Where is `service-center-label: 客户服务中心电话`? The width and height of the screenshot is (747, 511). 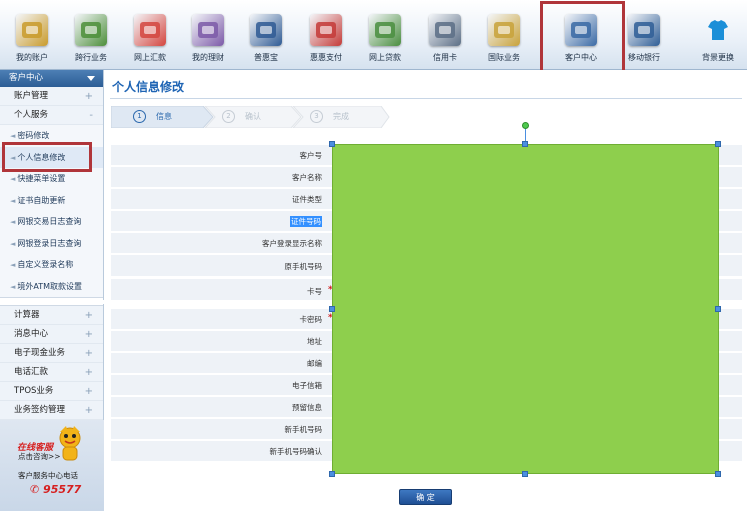
service-center-label: 客户服务中心电话 is located at coordinates (48, 475).